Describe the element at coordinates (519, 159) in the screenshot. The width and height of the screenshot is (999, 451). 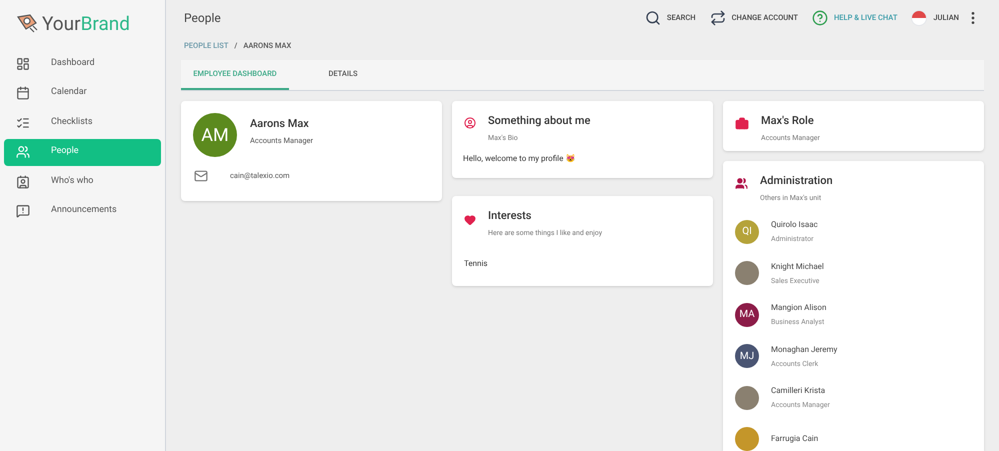
I see `bio-text: Hello, welcome to my profile 😻` at that location.